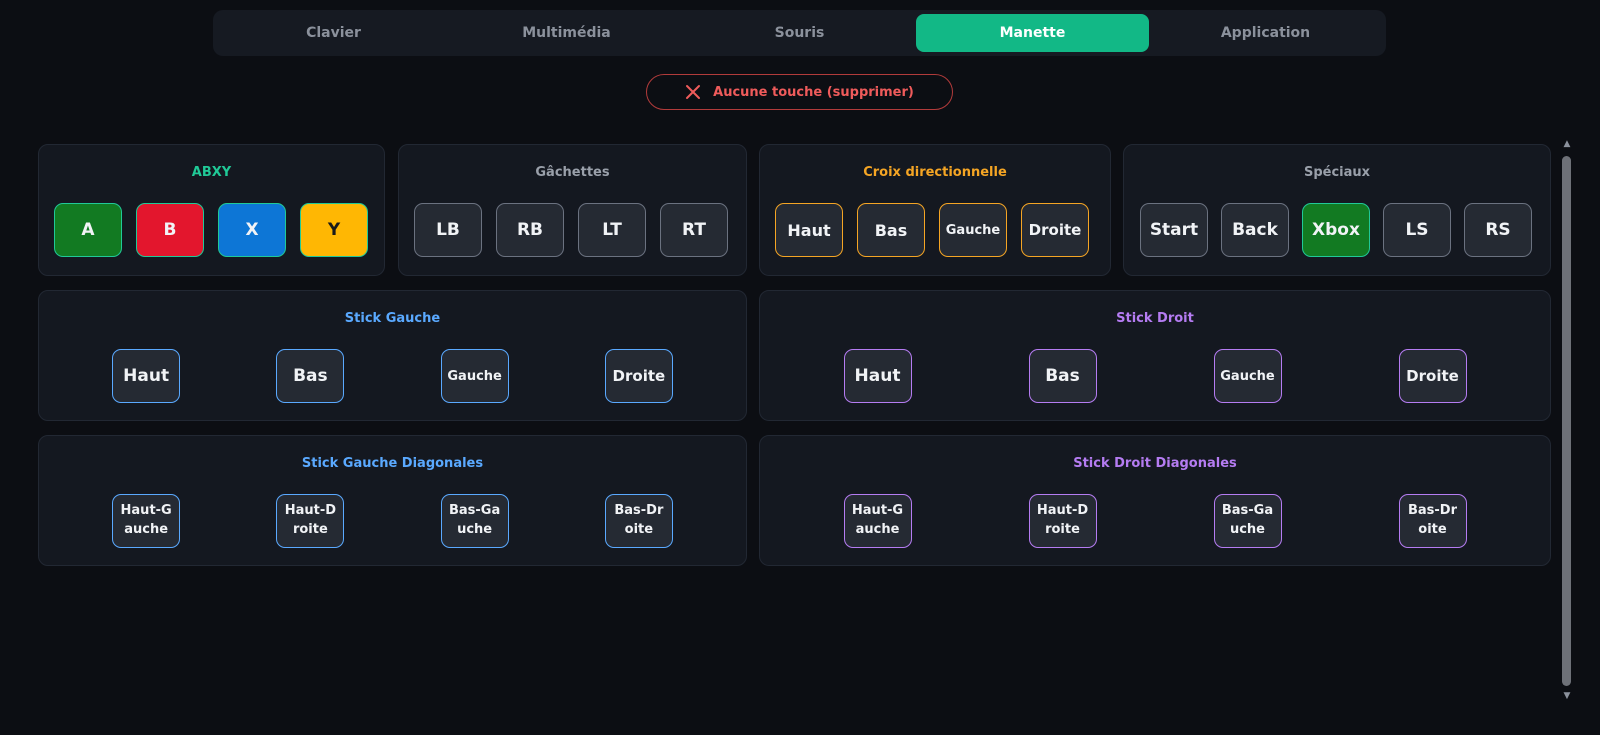  Describe the element at coordinates (1174, 230) in the screenshot. I see `key-special-start: Start` at that location.